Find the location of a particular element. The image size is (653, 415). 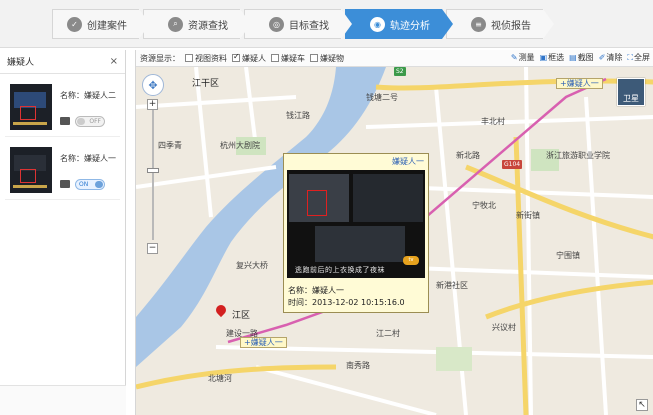

zoom-slider-thumb is located at coordinates (153, 170).